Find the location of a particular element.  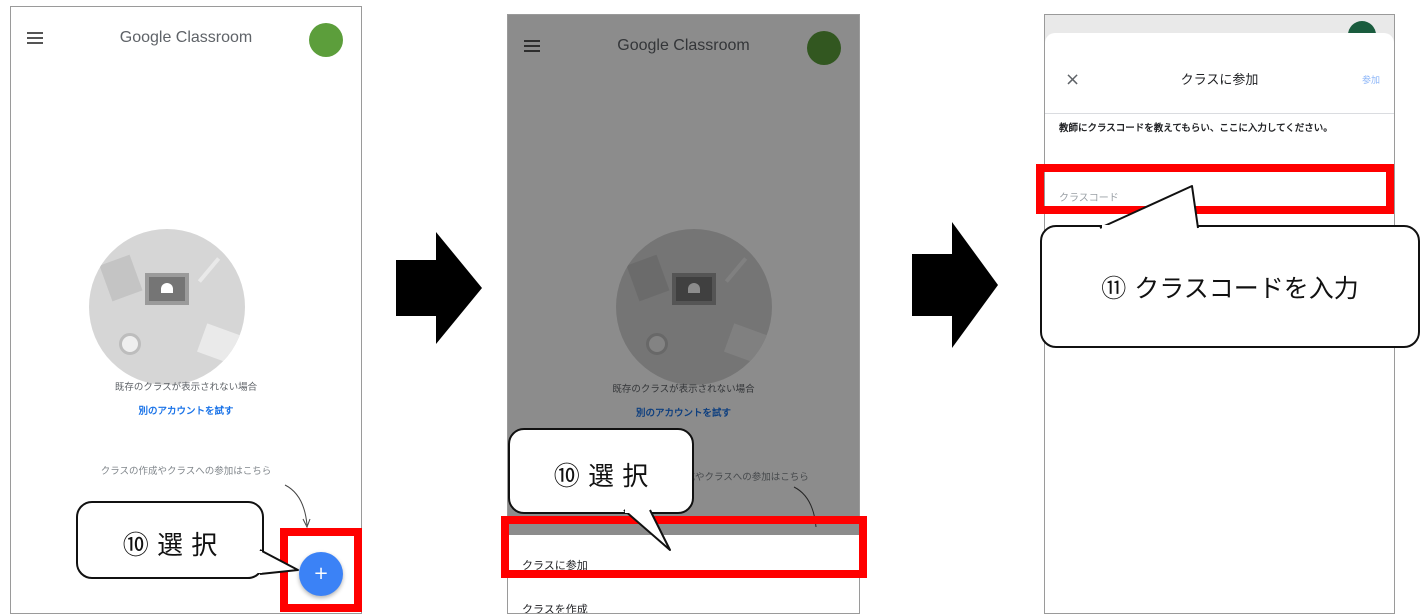

step10-callout-screen2: ⑩ 選 択 is located at coordinates (601, 471).